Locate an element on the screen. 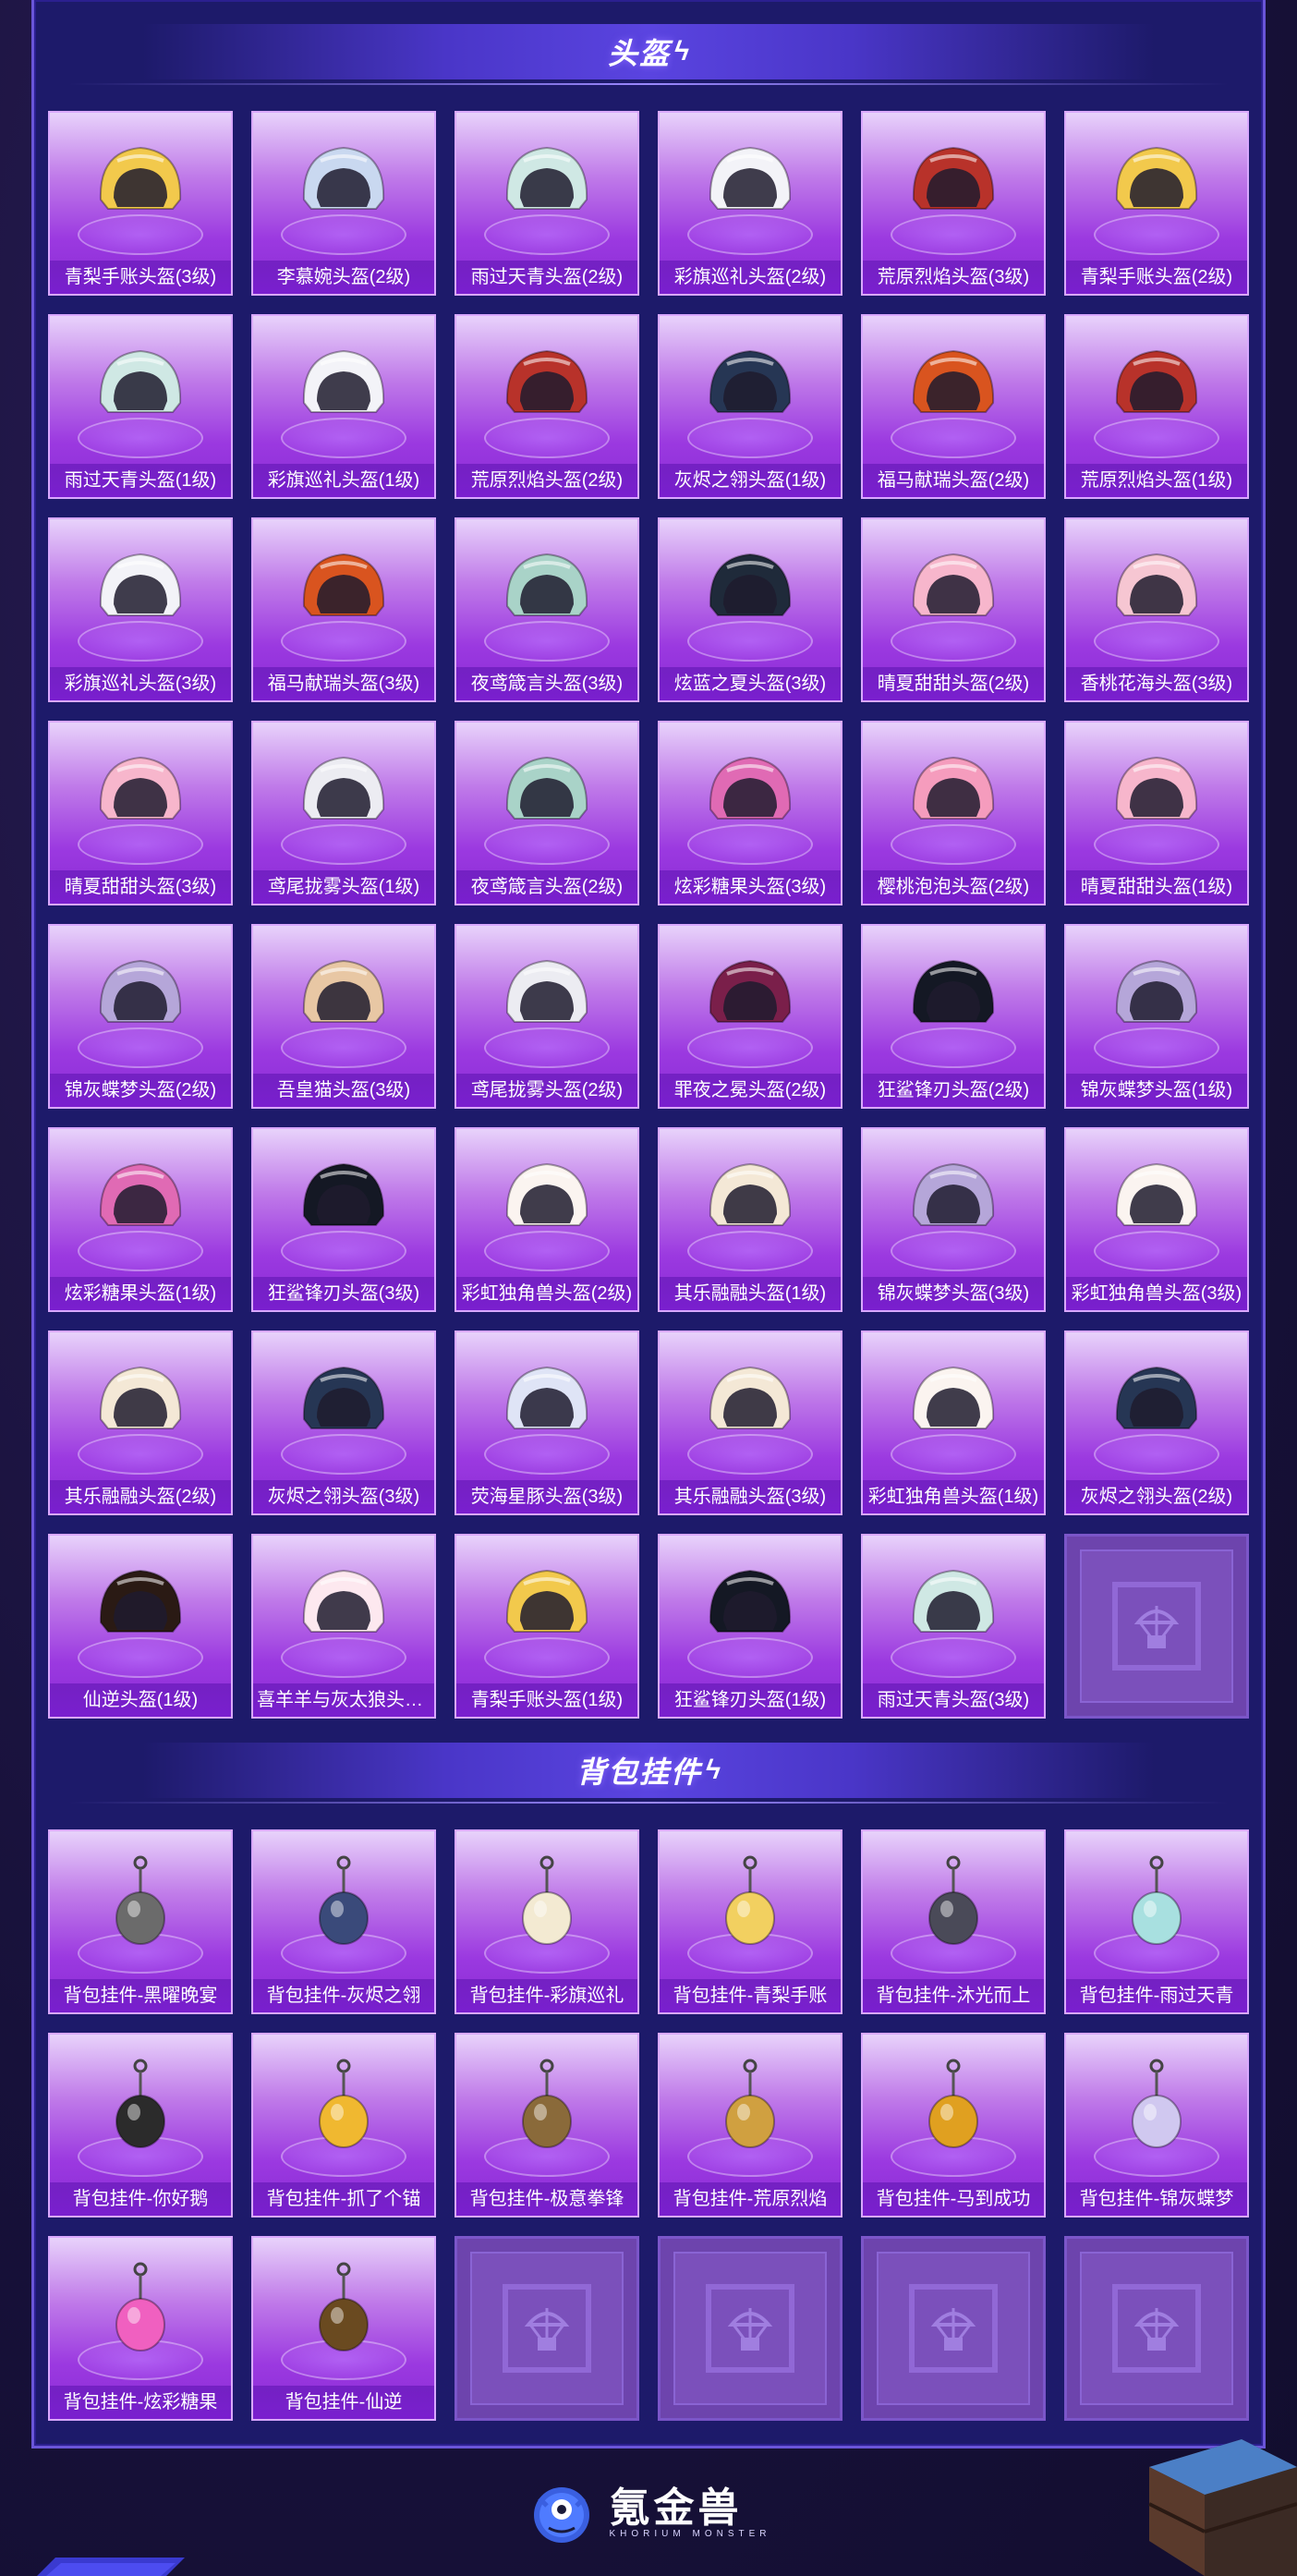  helmet-card: 灰烬之翎头盔(2级) is located at coordinates (1156, 1423).